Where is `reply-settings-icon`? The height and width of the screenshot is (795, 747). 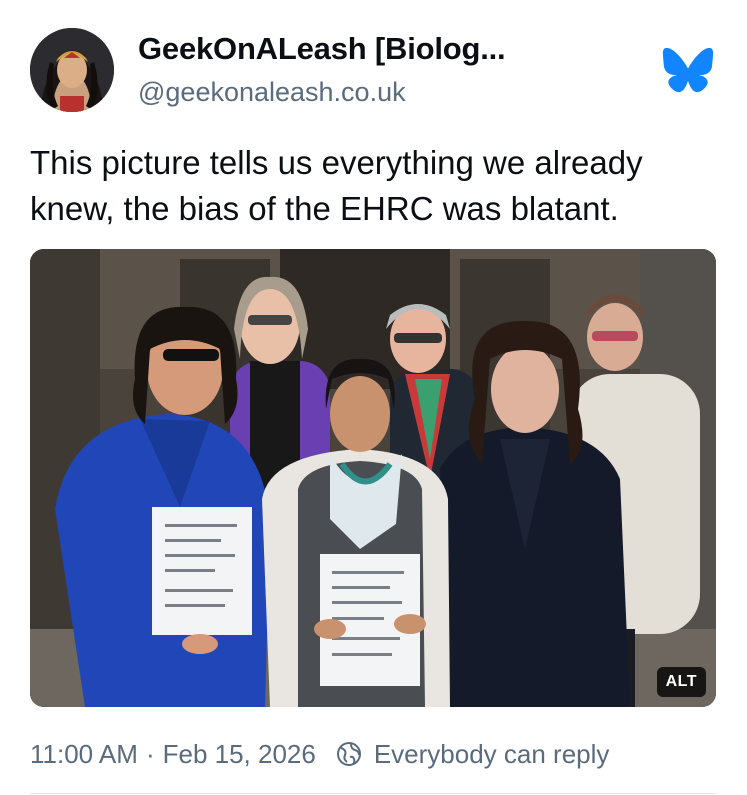 reply-settings-icon is located at coordinates (348, 754).